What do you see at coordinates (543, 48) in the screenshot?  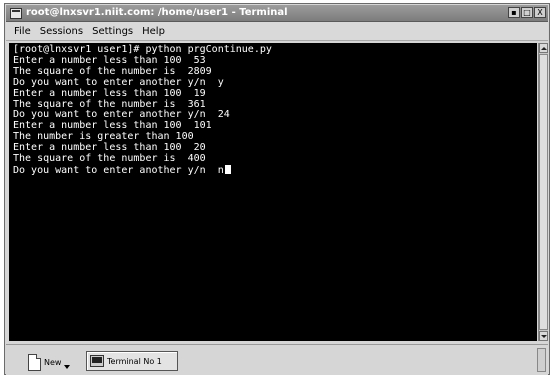 I see `scroll-up-arrow-icon` at bounding box center [543, 48].